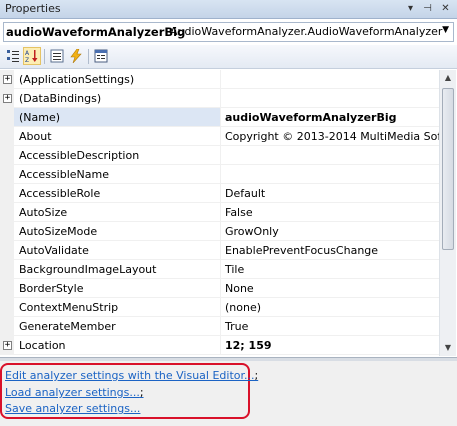 The image size is (457, 426). Describe the element at coordinates (117, 269) in the screenshot. I see `property-name: BackgroundImageLayout` at that location.